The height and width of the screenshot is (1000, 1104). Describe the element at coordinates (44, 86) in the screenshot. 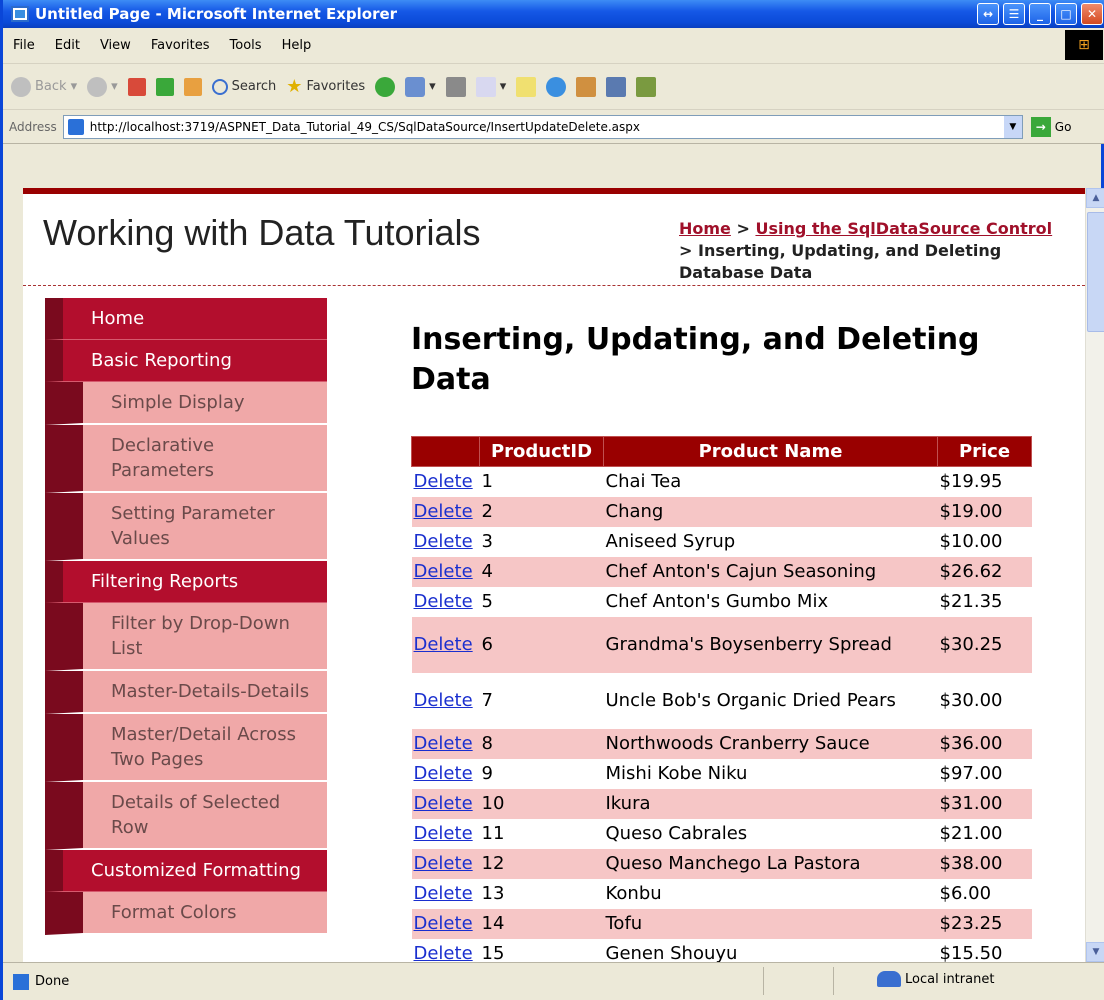

I see `back-button: Back ▾` at that location.